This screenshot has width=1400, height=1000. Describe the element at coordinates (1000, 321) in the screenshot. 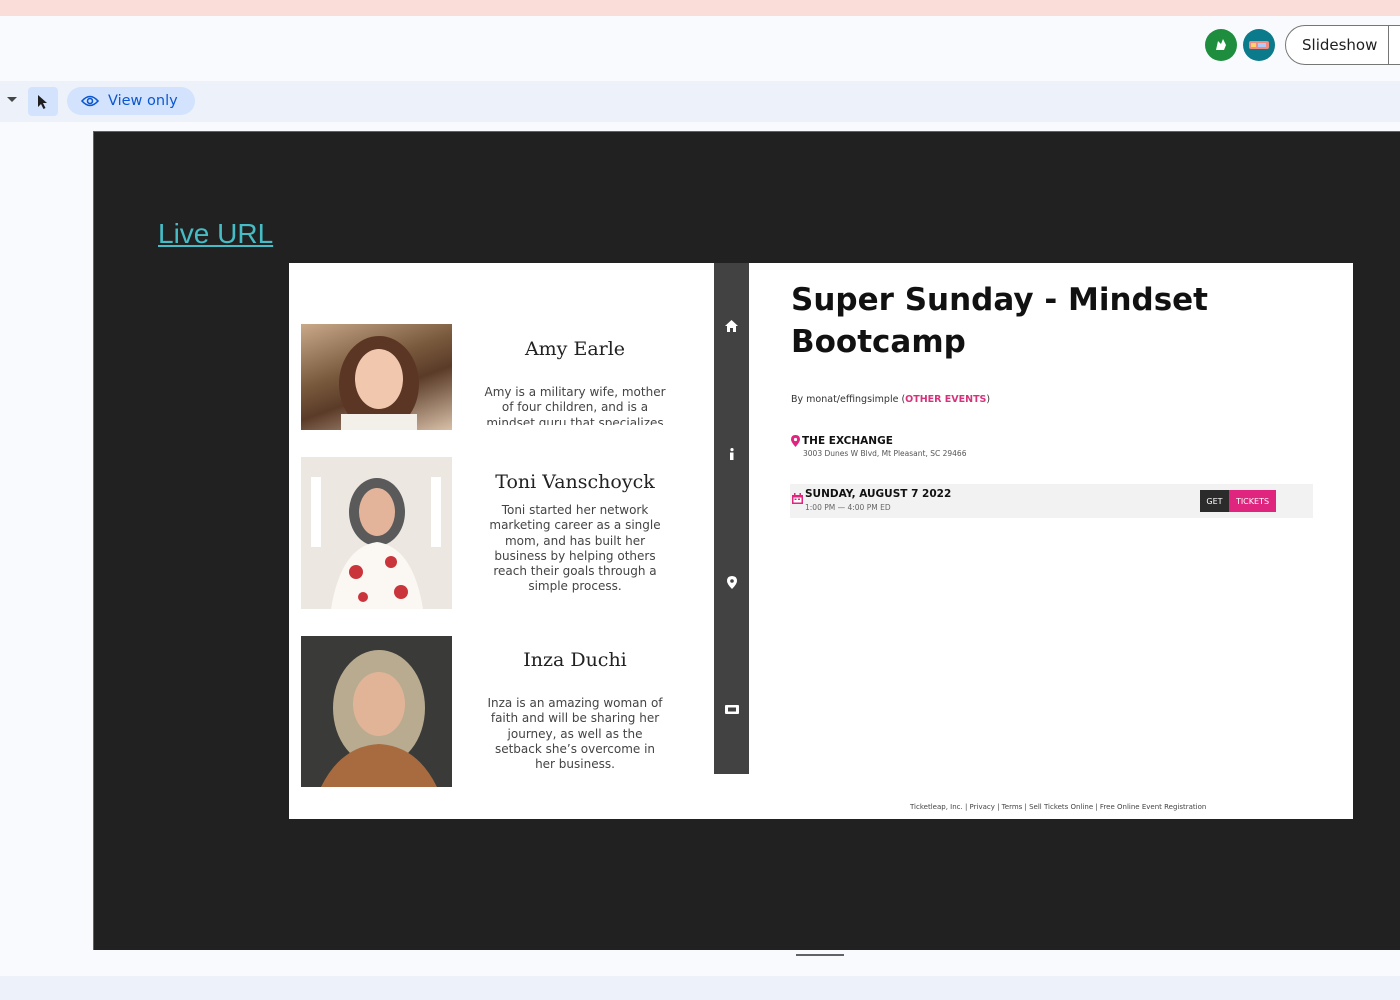

I see `event-title: Super Sunday - Mindset Bootcamp` at that location.